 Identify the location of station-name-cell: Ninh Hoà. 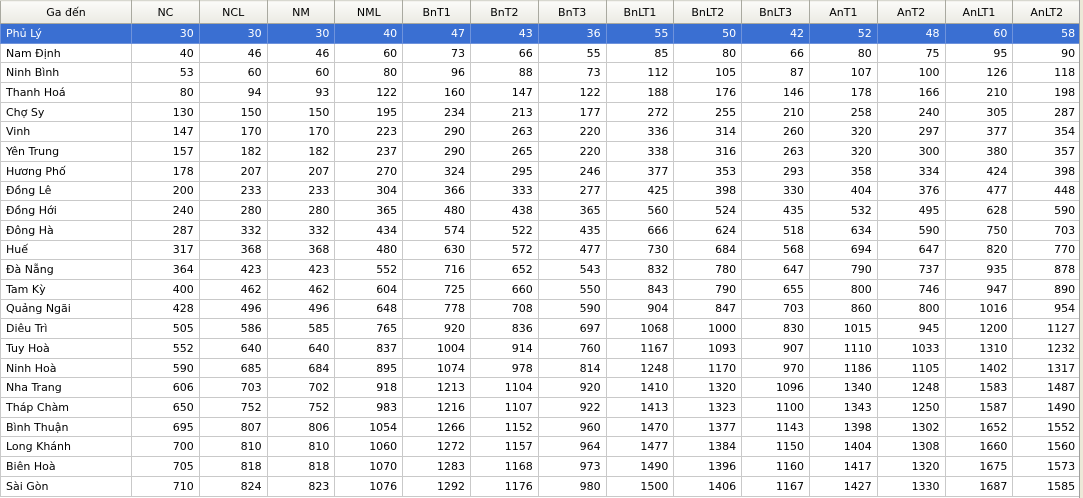
(66, 368).